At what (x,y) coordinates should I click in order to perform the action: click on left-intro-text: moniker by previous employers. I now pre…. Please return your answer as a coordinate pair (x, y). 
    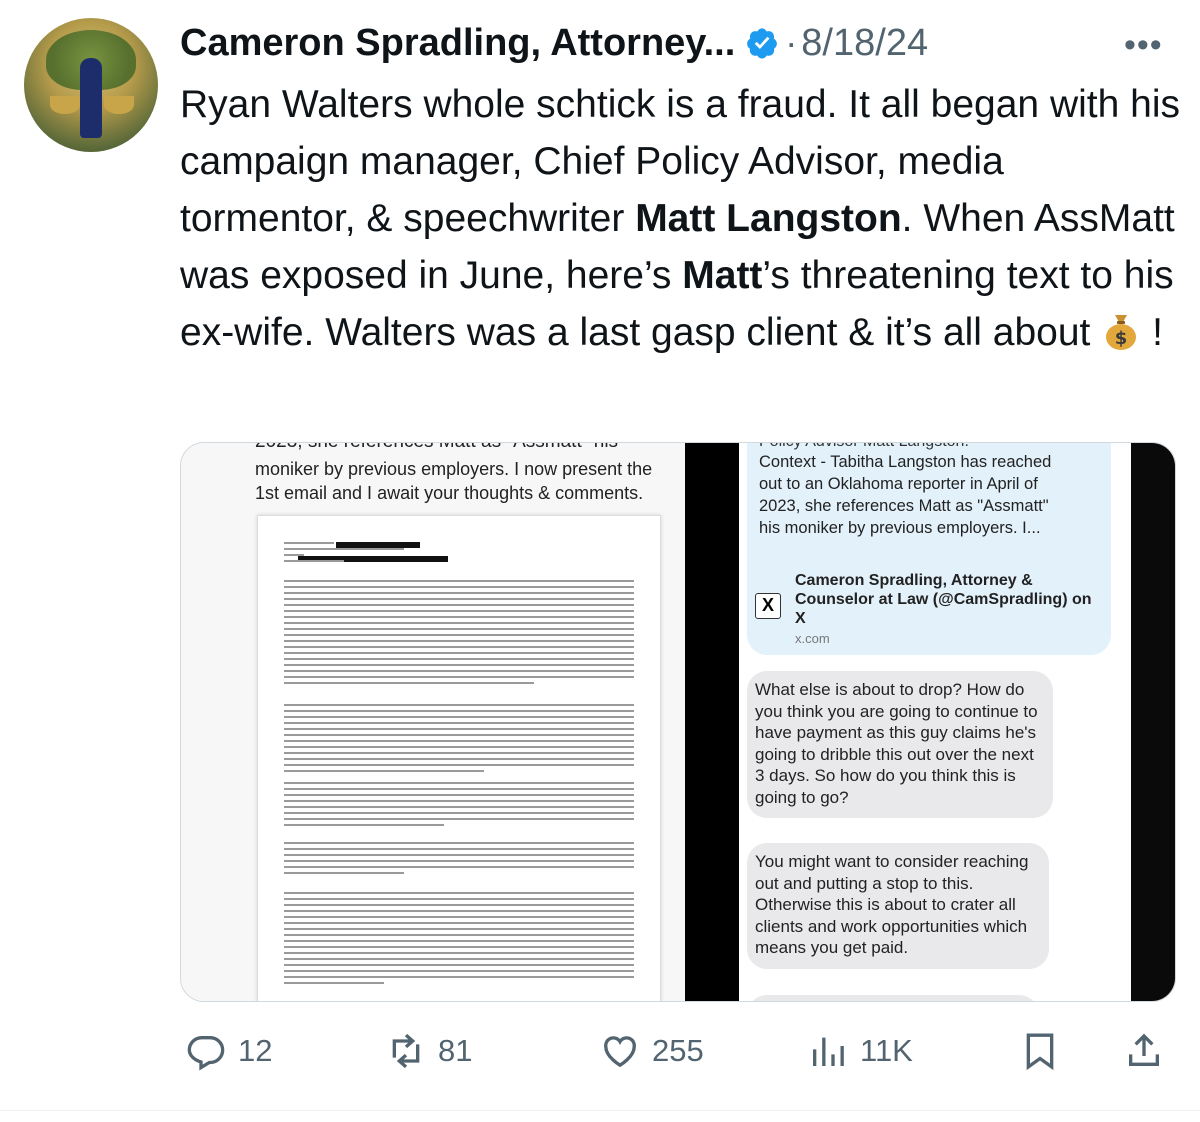
    Looking at the image, I should click on (454, 481).